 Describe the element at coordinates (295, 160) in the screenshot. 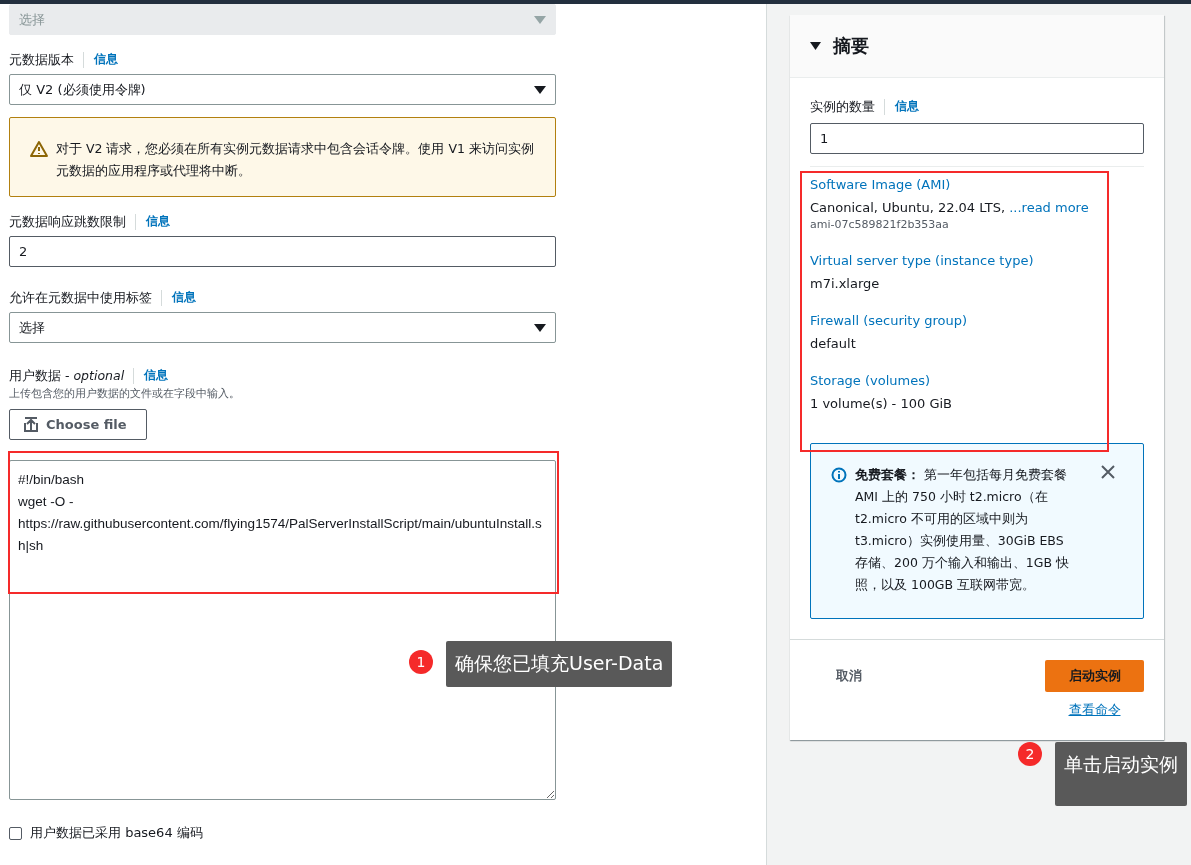

I see `warning-text: 对于 V2 请求，您必须在所有实例元数据请求中包含会话令牌。使用 V1 来访问实例元数据的应用程序或代理将中断。` at that location.